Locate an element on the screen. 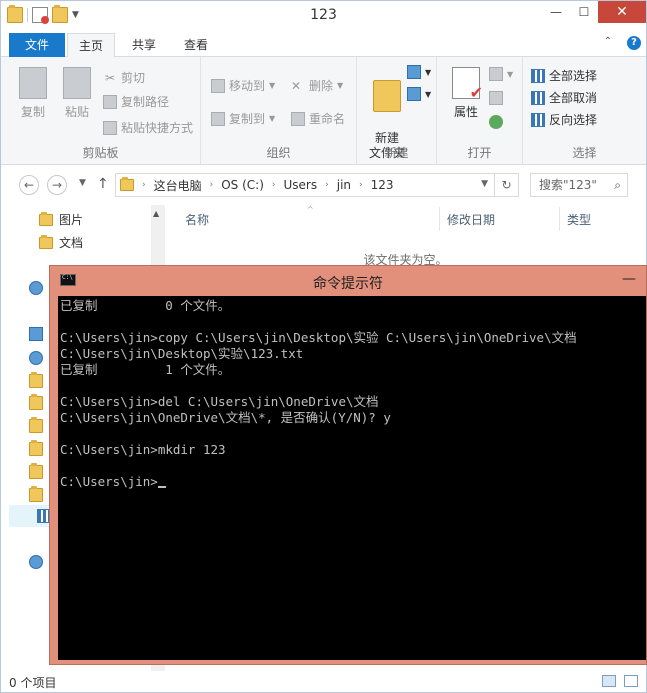 This screenshot has width=647, height=693. new-item-icon is located at coordinates (414, 72).